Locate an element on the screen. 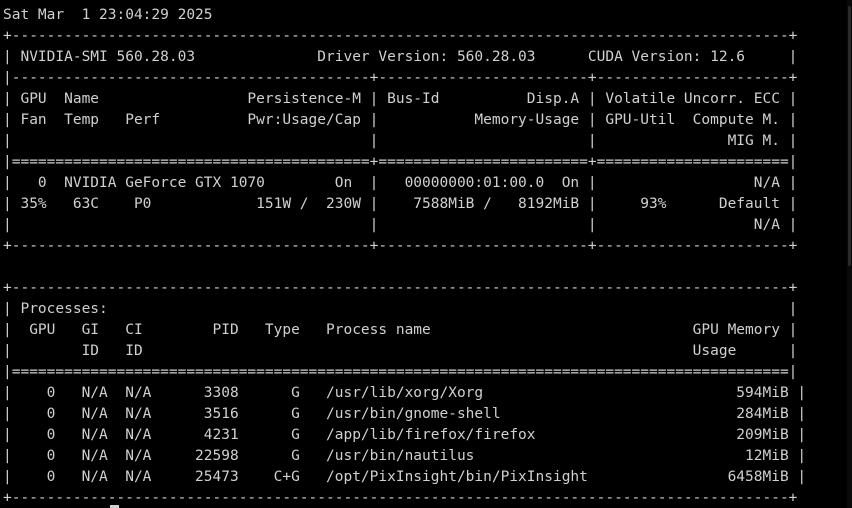  timestamp-line: Sat Mar 1 23:04:29 2025 is located at coordinates (108, 15).